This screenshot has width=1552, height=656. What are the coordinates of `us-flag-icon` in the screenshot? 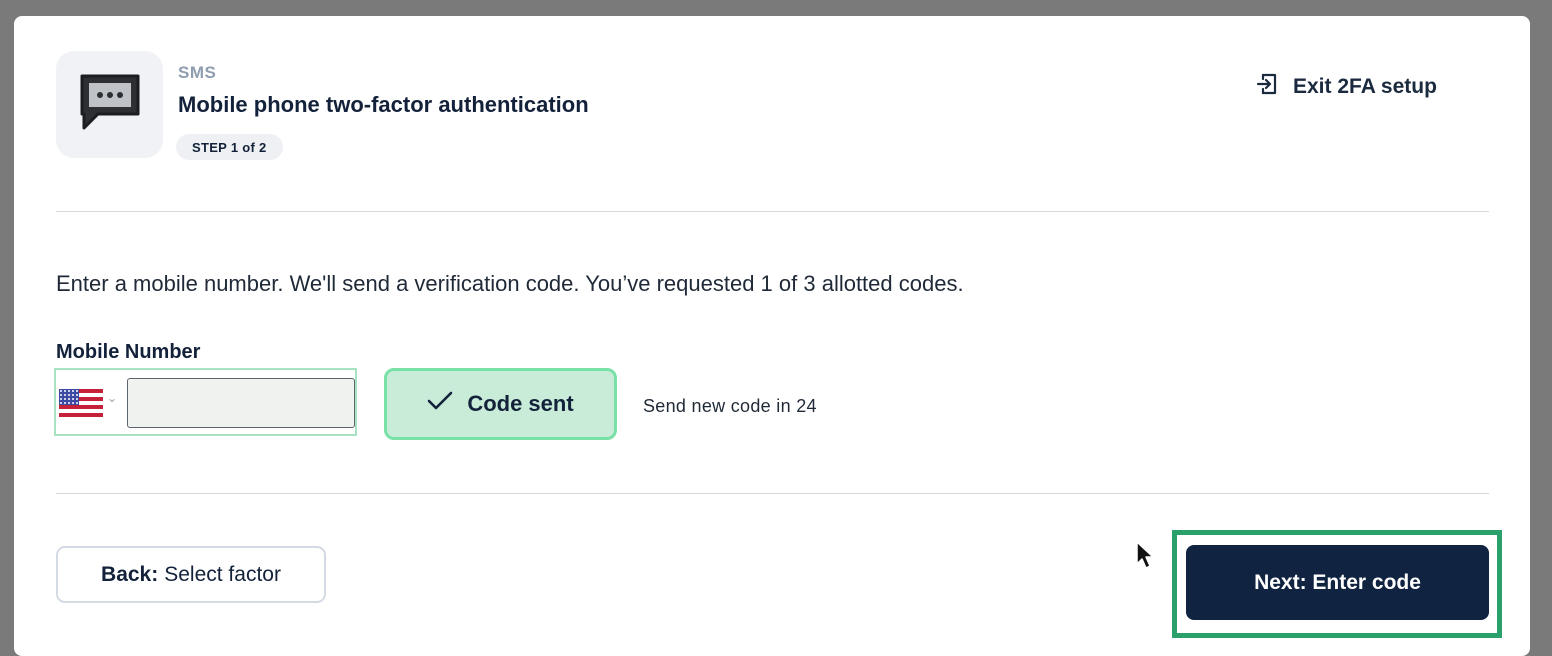 It's located at (81, 403).